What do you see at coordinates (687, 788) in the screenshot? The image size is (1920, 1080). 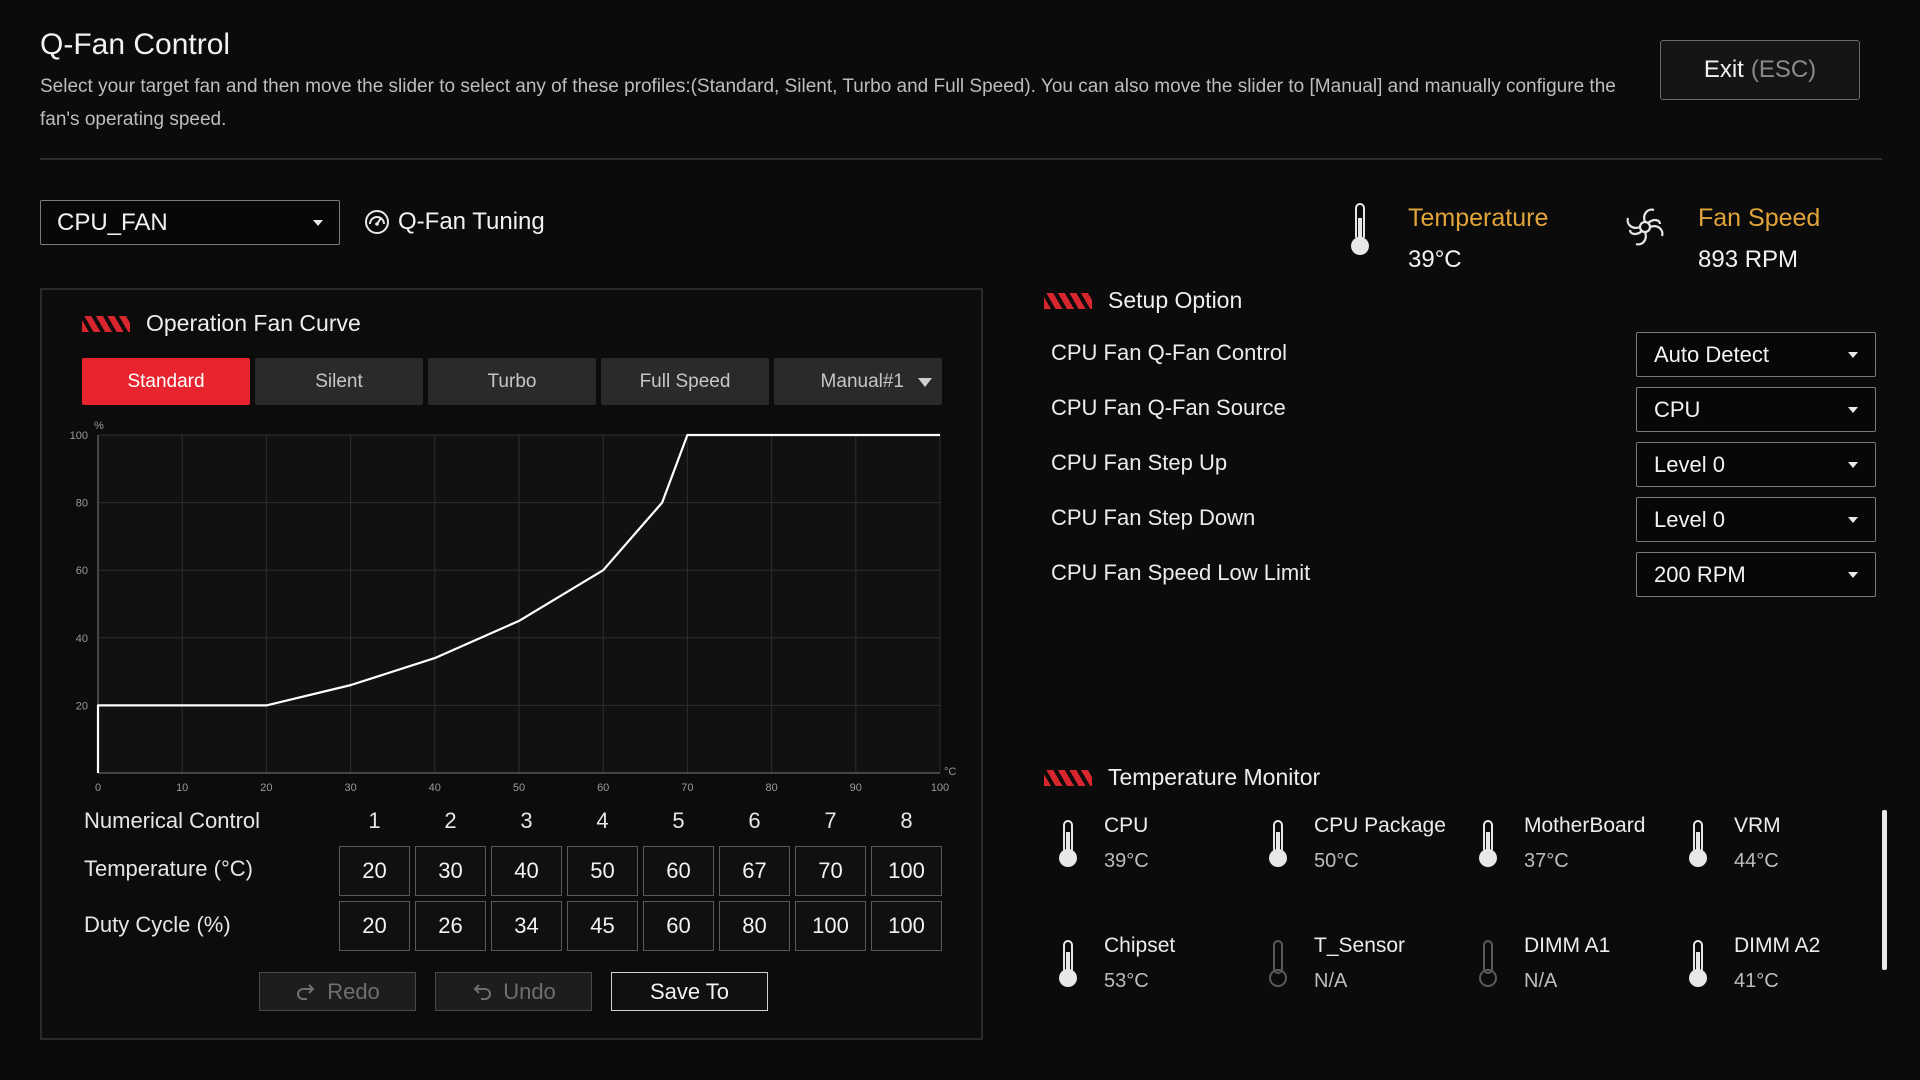 I see `chart-x-tick-label: 70` at bounding box center [687, 788].